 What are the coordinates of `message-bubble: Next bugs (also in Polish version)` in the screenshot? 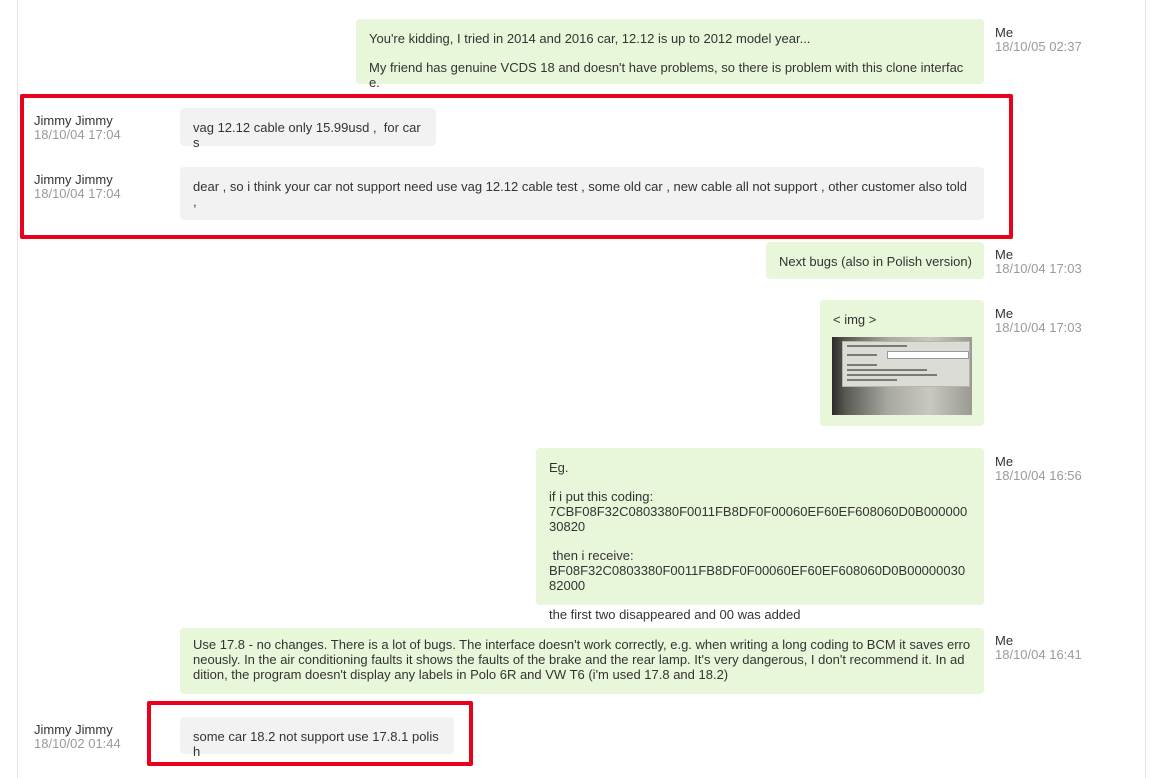 It's located at (875, 260).